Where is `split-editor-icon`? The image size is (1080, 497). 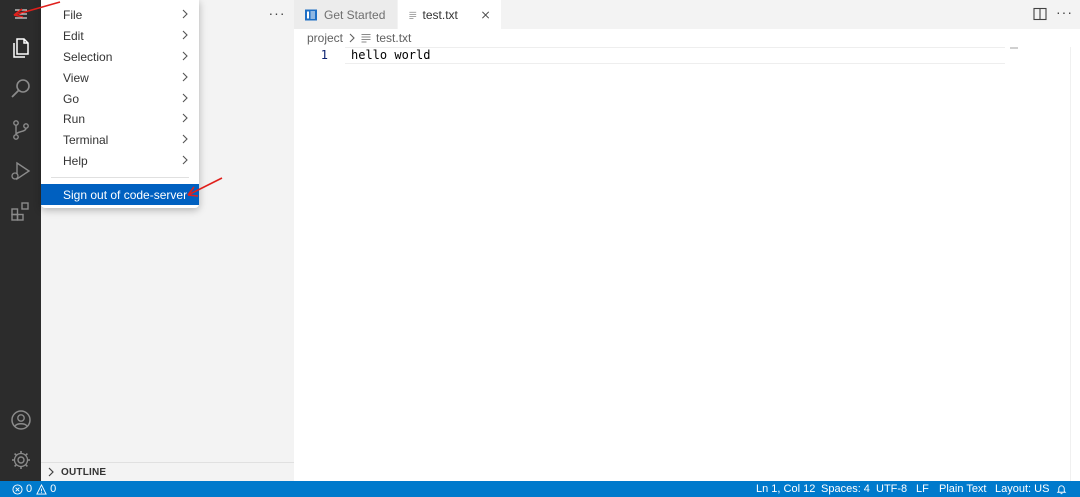 split-editor-icon is located at coordinates (1040, 14).